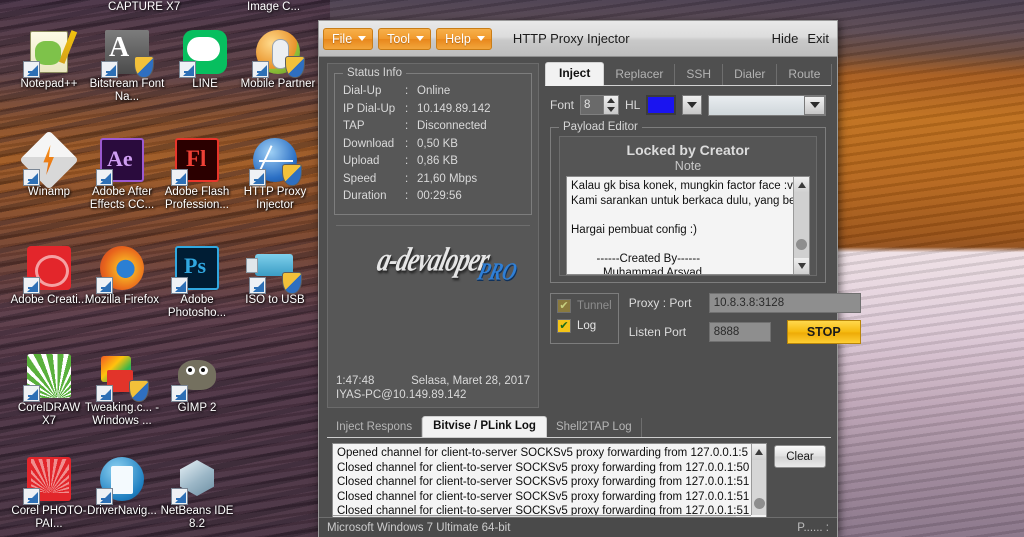  What do you see at coordinates (401, 395) in the screenshot?
I see `host-identity: IYAS-PC@10.149.89.142` at bounding box center [401, 395].